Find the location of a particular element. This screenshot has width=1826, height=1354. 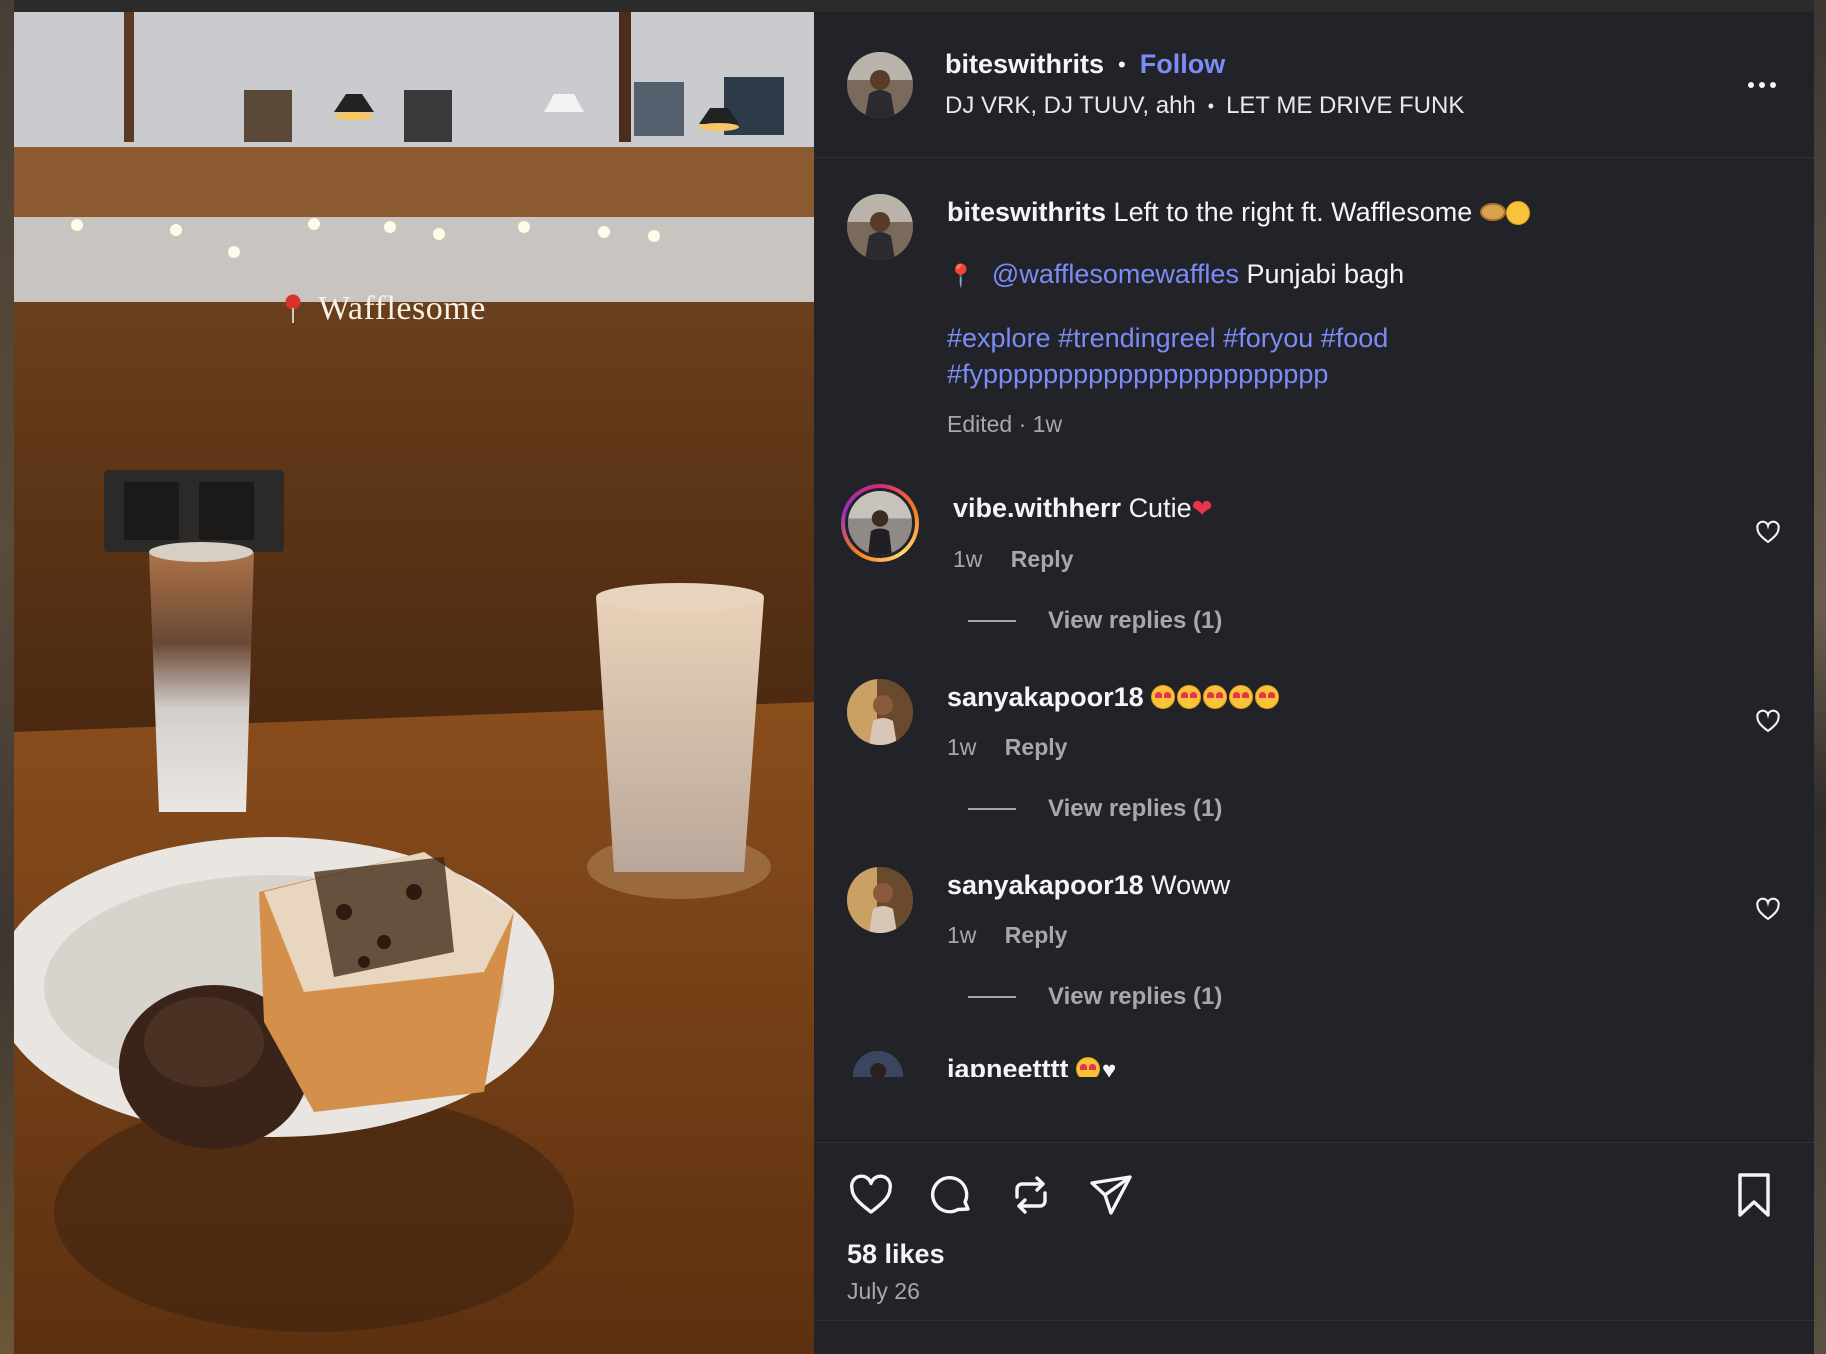

commenter-avatar-story is located at coordinates (880, 523).